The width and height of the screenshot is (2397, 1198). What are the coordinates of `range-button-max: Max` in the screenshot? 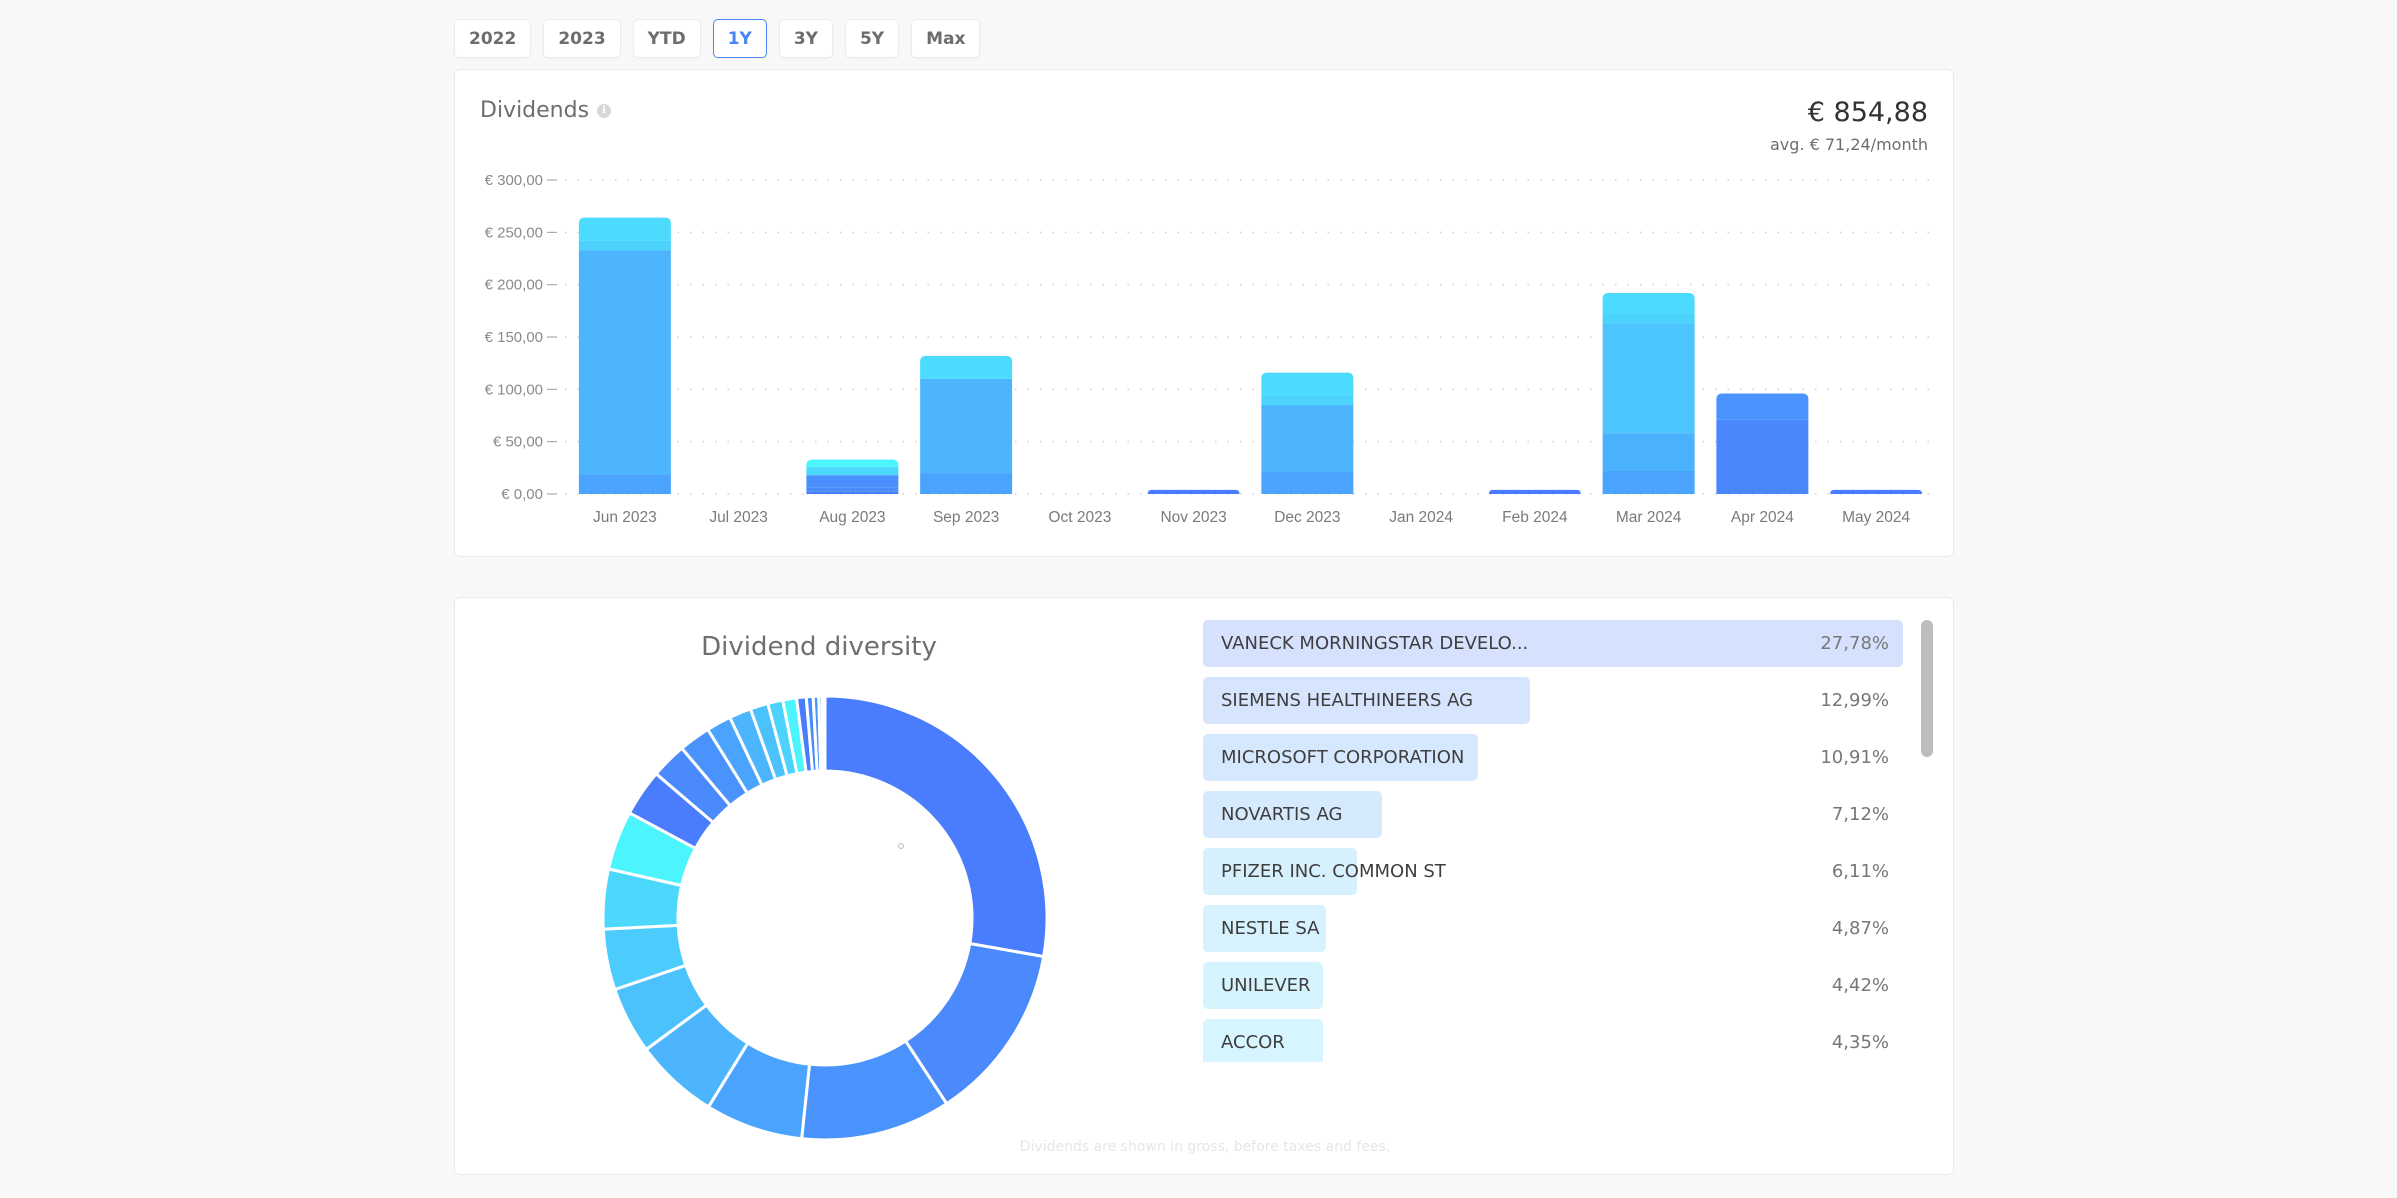 It's located at (946, 38).